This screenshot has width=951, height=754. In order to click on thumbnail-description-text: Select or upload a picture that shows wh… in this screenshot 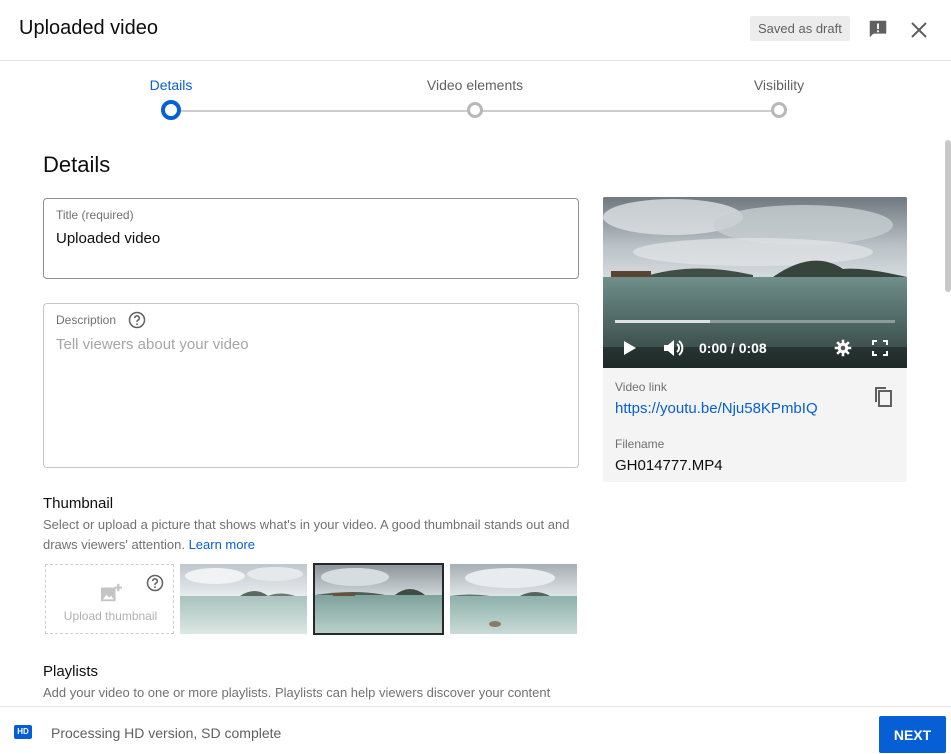, I will do `click(306, 534)`.